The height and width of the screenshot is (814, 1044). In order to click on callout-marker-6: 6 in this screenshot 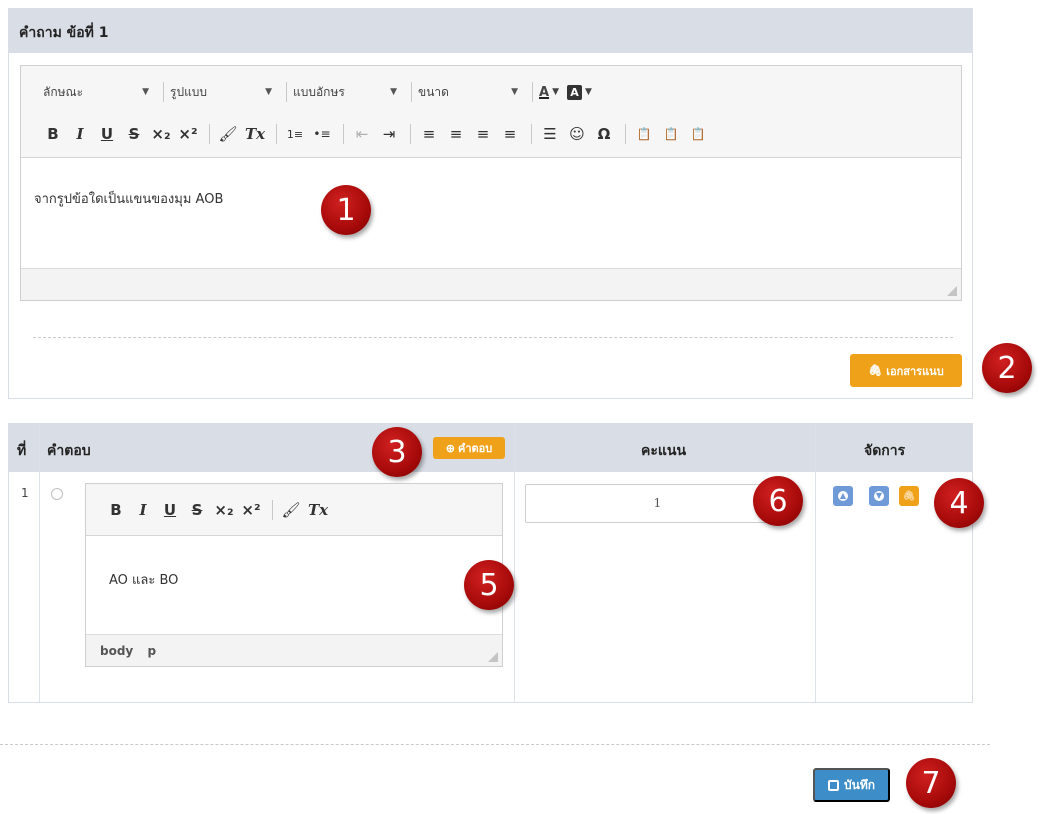, I will do `click(778, 501)`.